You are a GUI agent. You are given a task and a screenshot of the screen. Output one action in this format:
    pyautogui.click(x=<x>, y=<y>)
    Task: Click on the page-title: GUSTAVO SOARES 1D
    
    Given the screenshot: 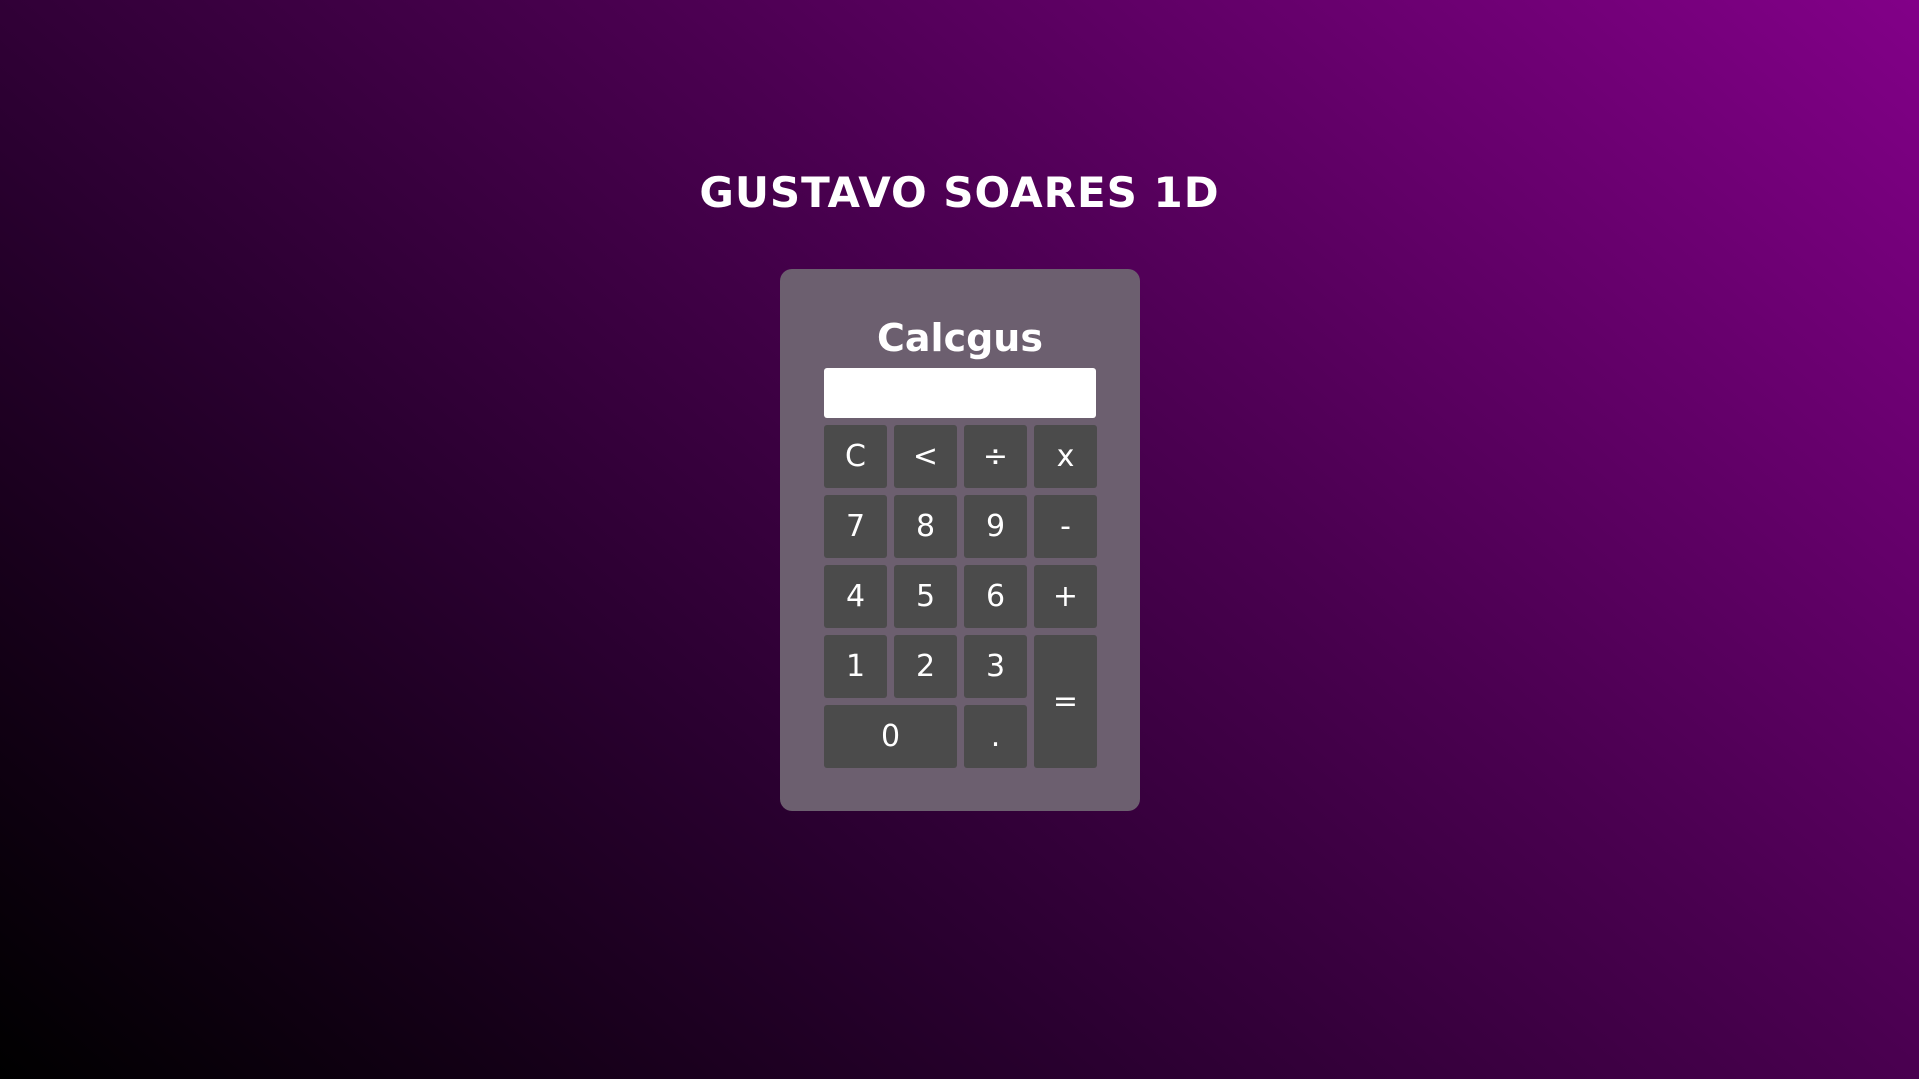 What is the action you would take?
    pyautogui.click(x=959, y=193)
    